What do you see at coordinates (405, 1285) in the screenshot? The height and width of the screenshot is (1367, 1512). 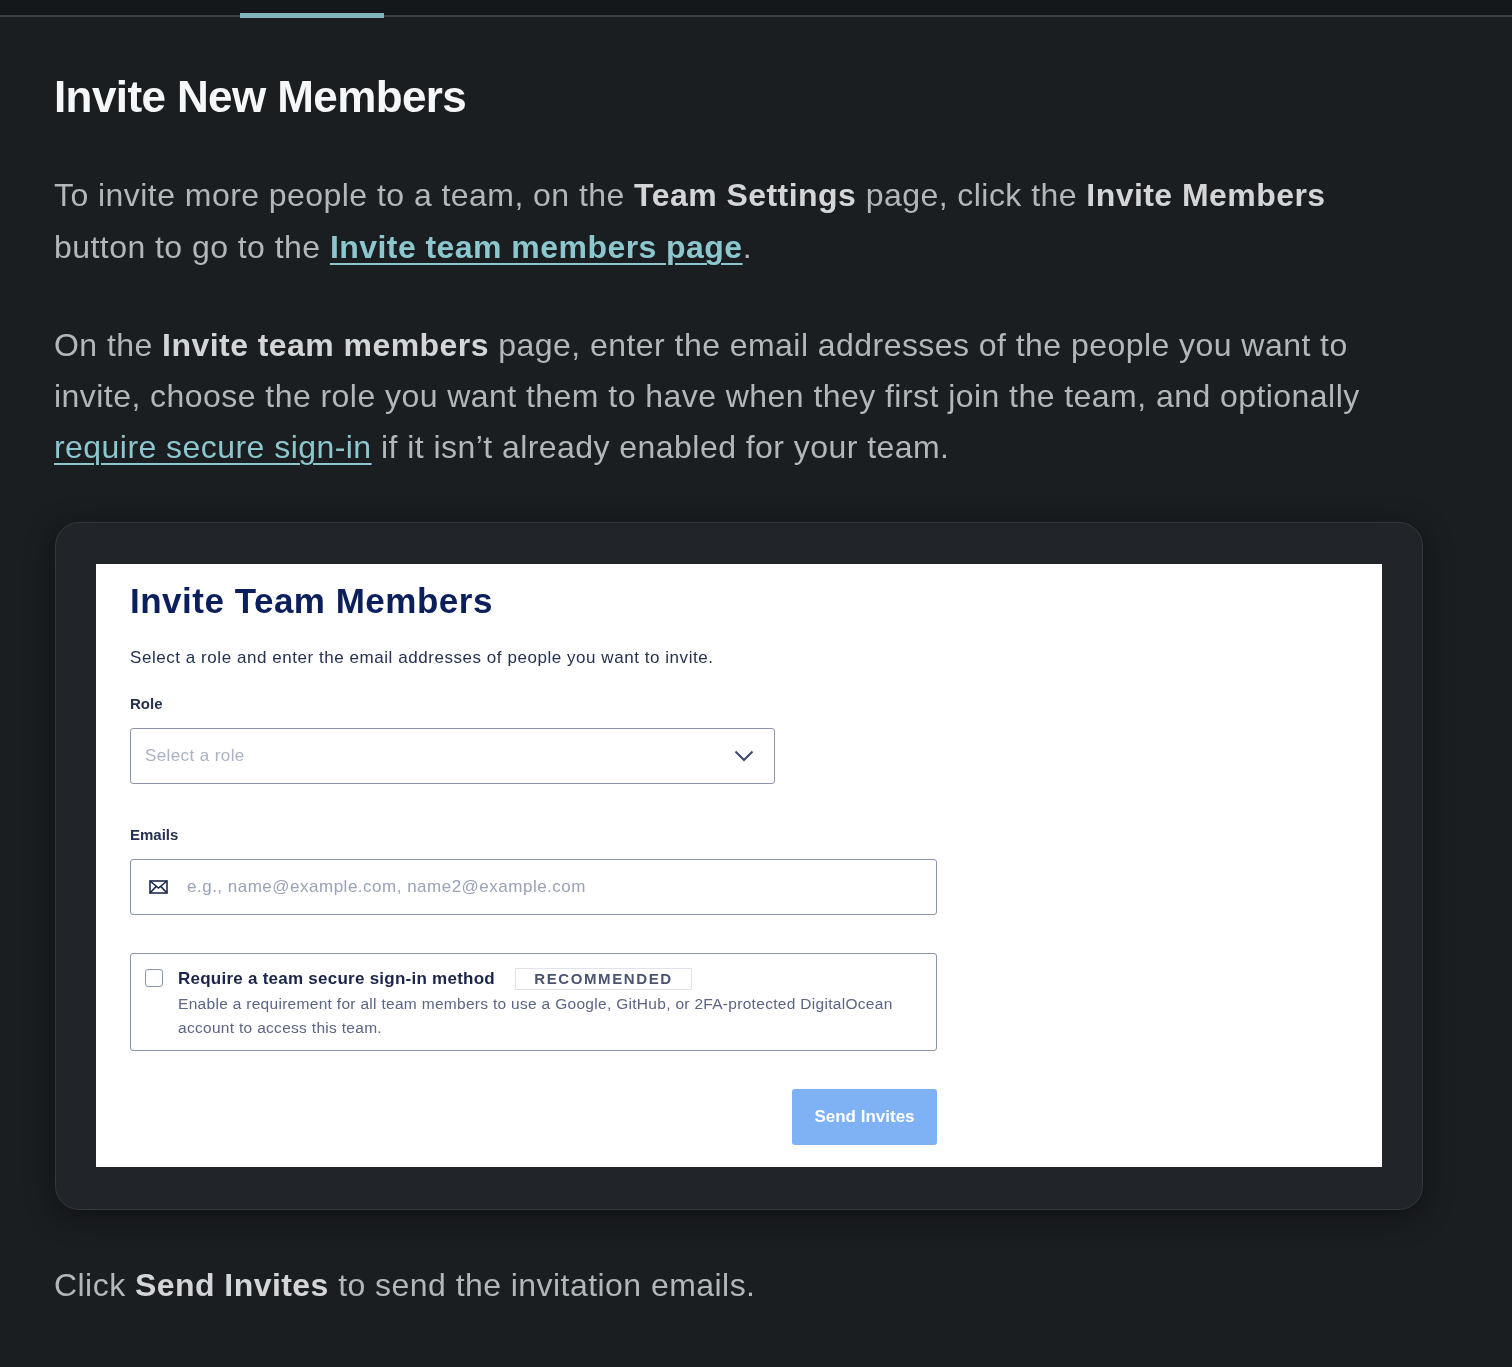 I see `paragraph: Click Send Invites to send the invitation emails.` at bounding box center [405, 1285].